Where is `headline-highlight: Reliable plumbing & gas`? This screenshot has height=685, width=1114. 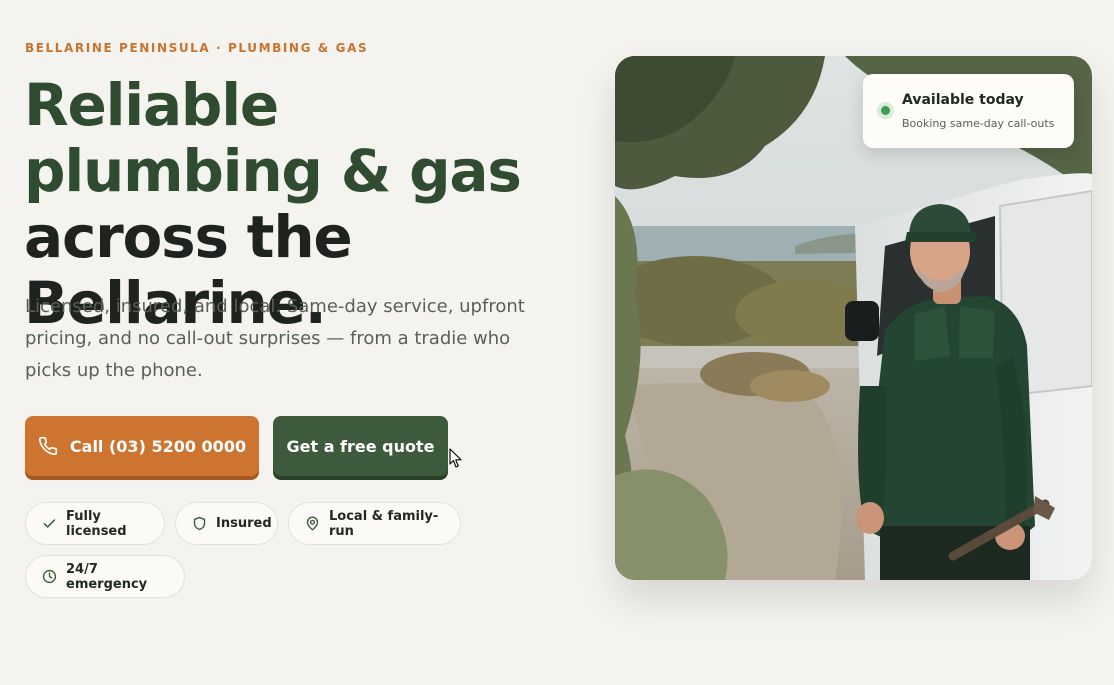
headline-highlight: Reliable plumbing & gas is located at coordinates (273, 138).